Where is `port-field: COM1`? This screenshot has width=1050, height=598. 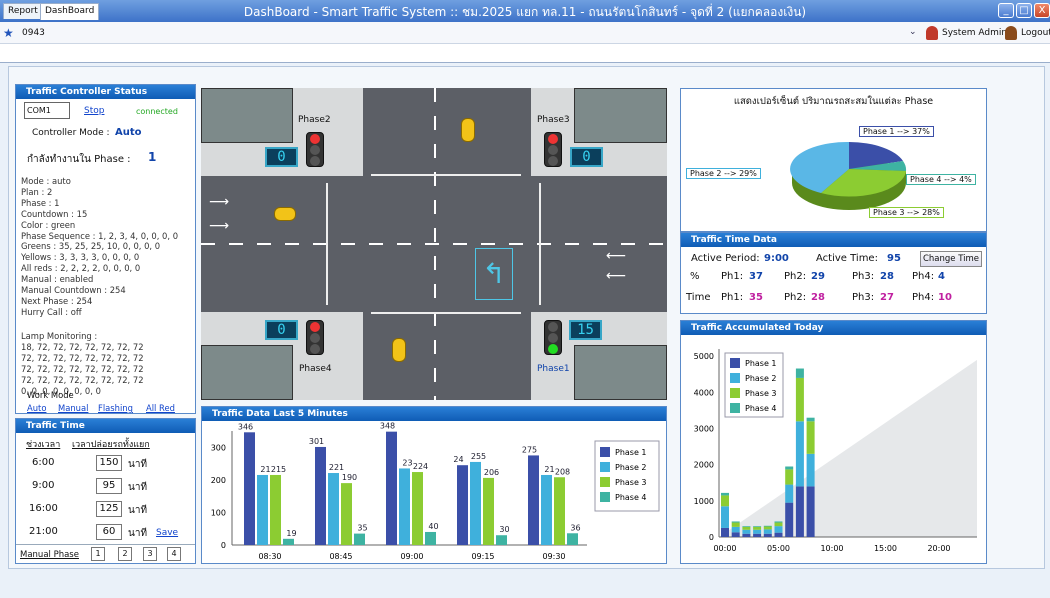 port-field: COM1 is located at coordinates (47, 110).